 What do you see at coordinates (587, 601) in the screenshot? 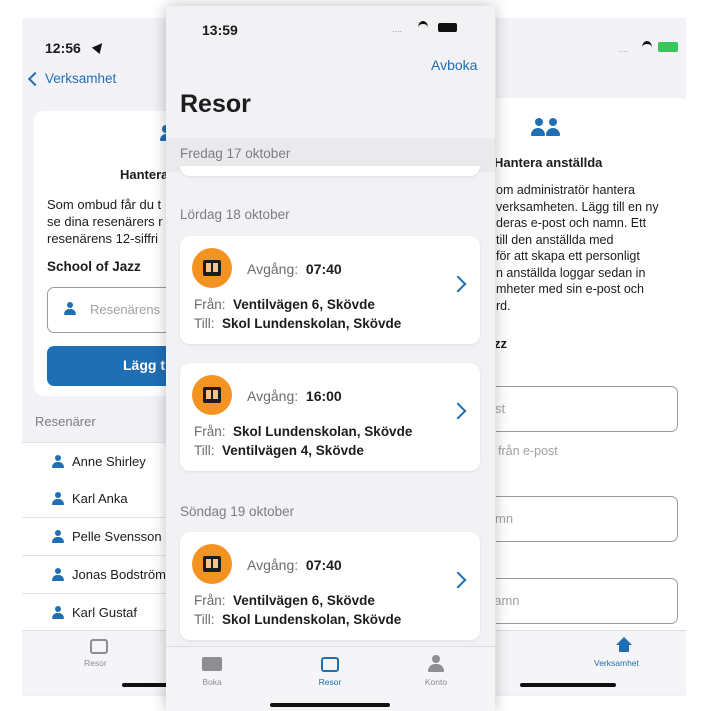
I see `last-name-field: namn` at bounding box center [587, 601].